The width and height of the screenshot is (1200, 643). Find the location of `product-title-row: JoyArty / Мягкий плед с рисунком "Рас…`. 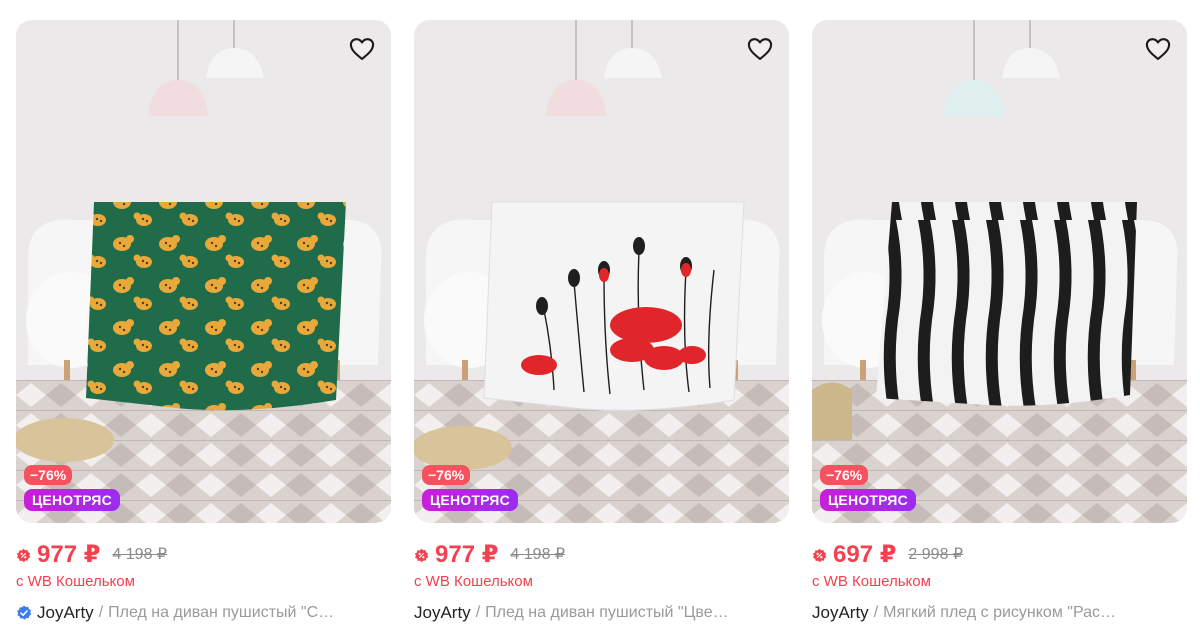

product-title-row: JoyArty / Мягкий плед с рисунком "Рас… is located at coordinates (999, 613).